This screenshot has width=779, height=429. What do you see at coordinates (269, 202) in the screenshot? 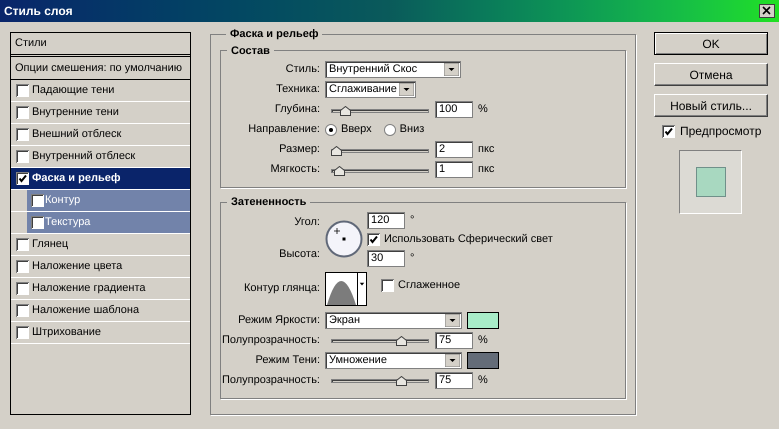
I see `section-title: Затененность` at bounding box center [269, 202].